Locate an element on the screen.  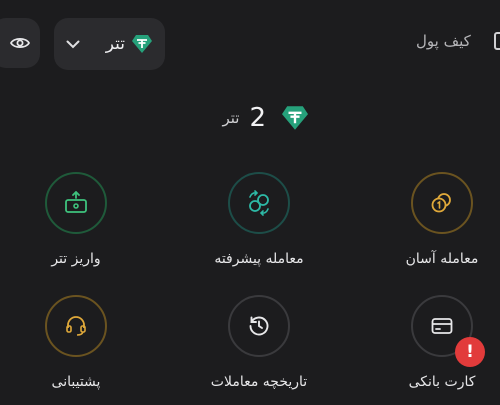
history-icon is located at coordinates (259, 326).